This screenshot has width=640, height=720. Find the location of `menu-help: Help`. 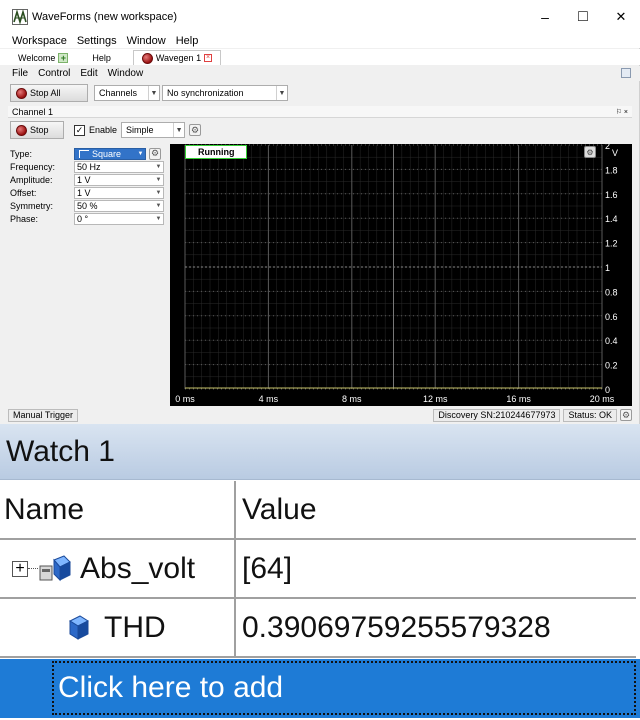

menu-help: Help is located at coordinates (184, 41).